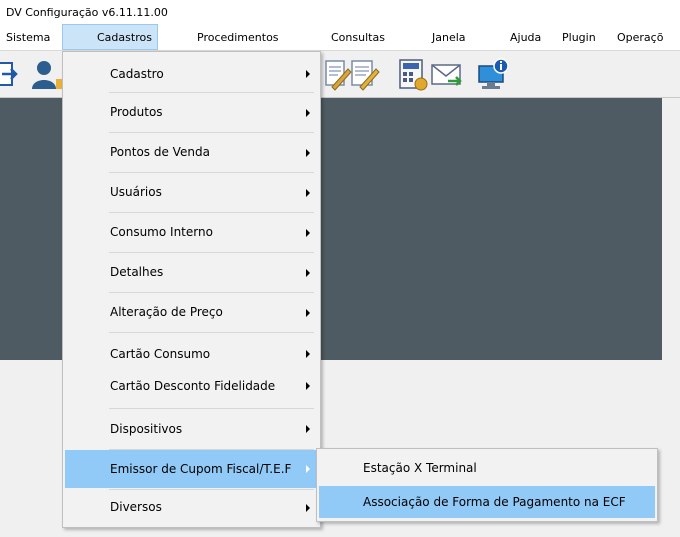  I want to click on menu-item-diversos: Diversos, so click(191, 507).